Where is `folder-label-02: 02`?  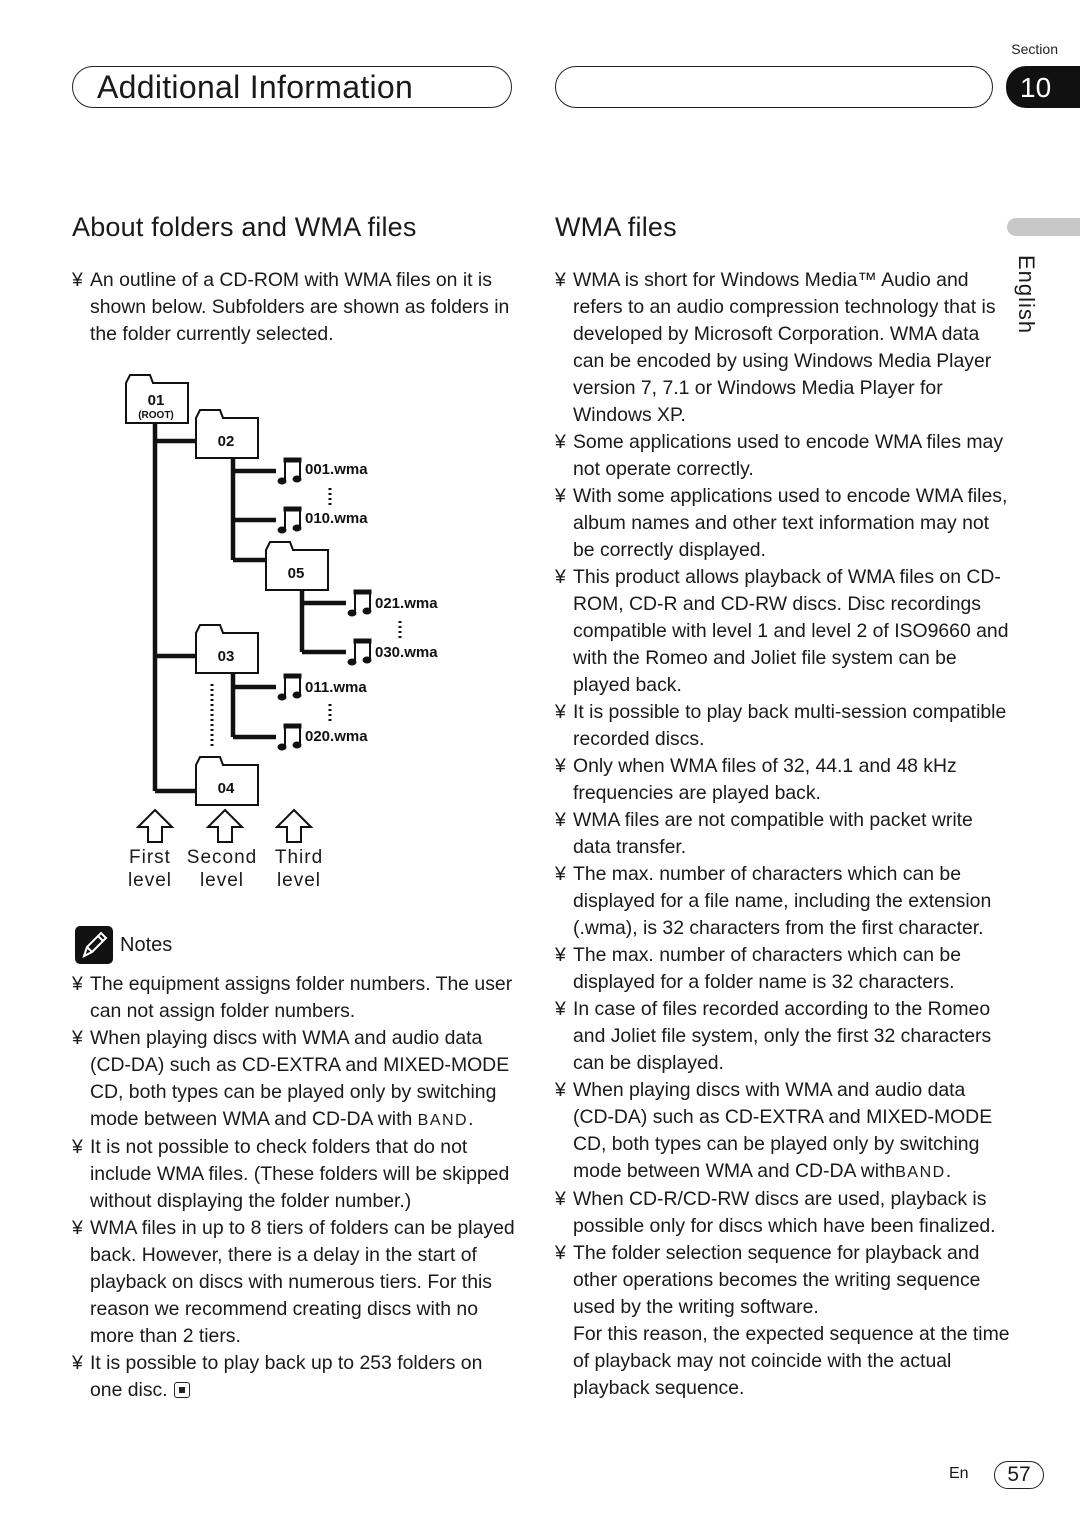
folder-label-02: 02 is located at coordinates (226, 441).